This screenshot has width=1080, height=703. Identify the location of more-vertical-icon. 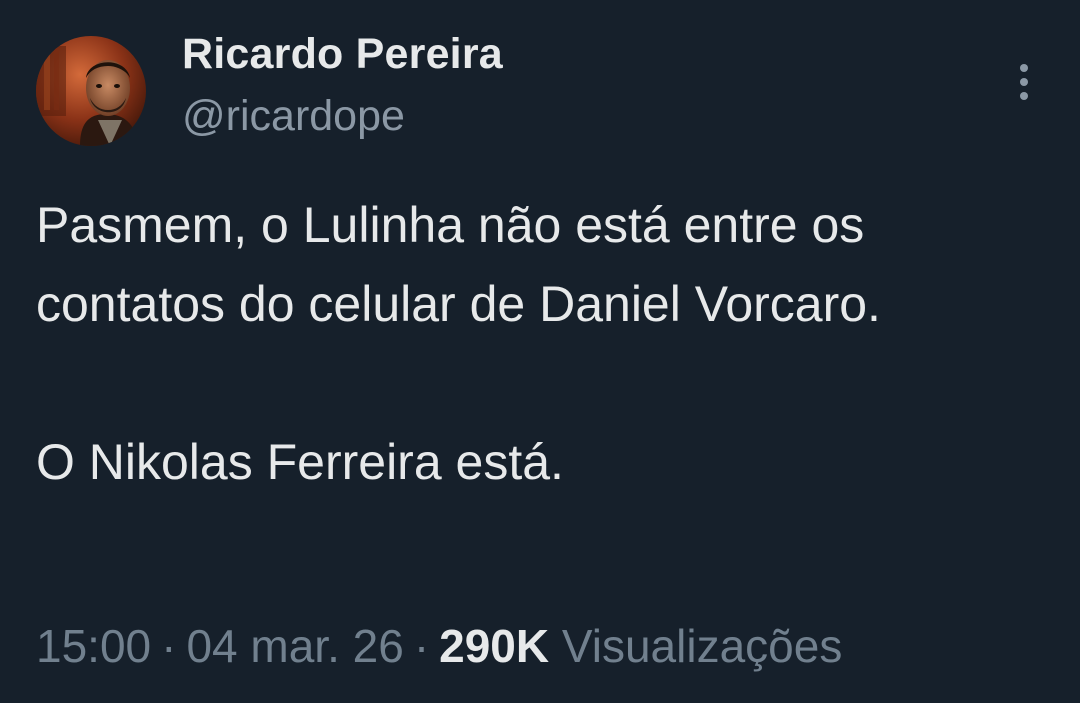
(1024, 82).